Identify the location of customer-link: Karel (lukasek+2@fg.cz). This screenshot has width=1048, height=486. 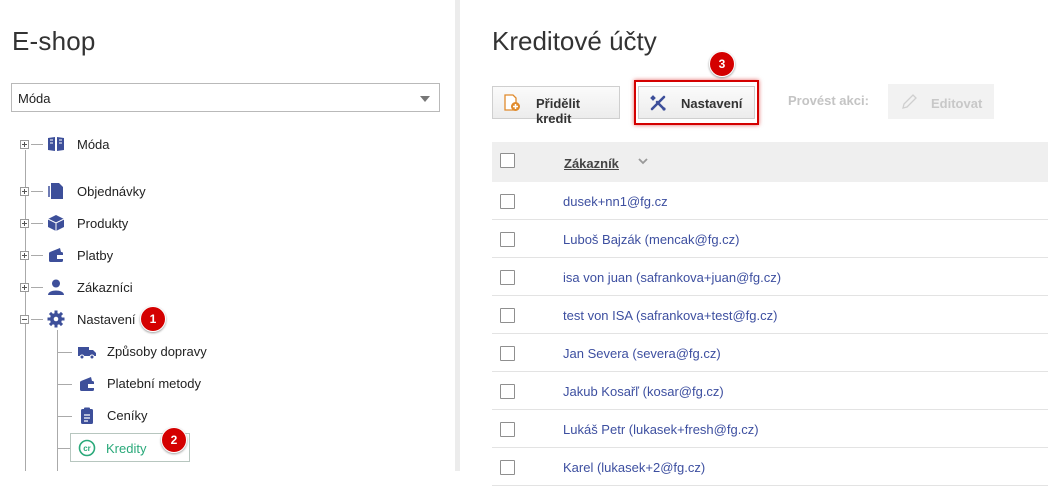
(634, 467).